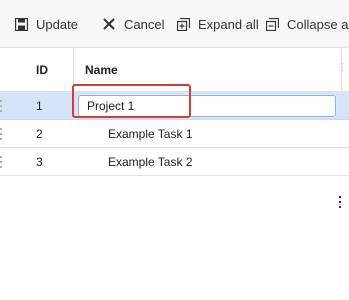 This screenshot has height=300, width=349. Describe the element at coordinates (42, 70) in the screenshot. I see `column-header-id: ID` at that location.